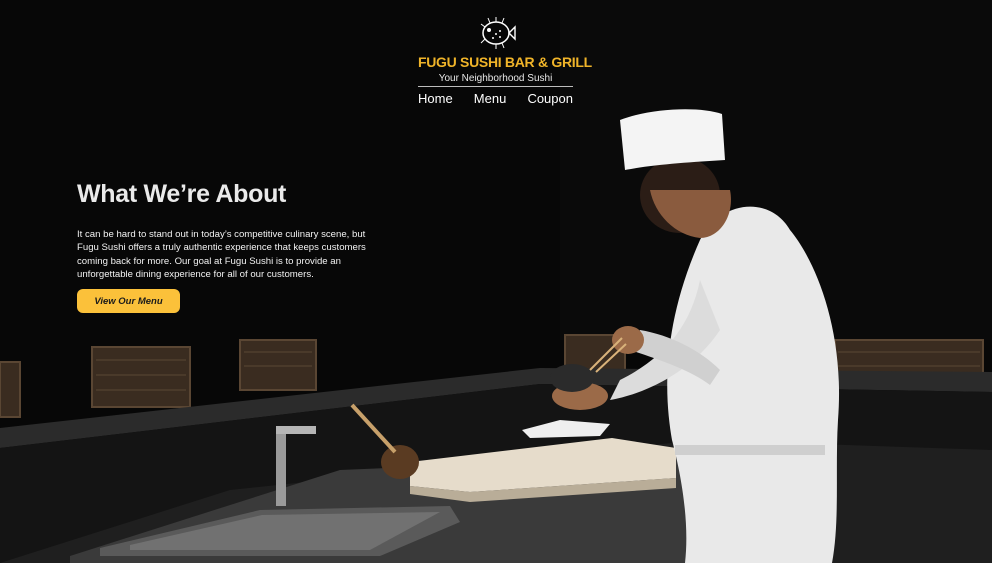 The width and height of the screenshot is (992, 563). What do you see at coordinates (128, 301) in the screenshot?
I see `view-menu-button: View Our Menu` at bounding box center [128, 301].